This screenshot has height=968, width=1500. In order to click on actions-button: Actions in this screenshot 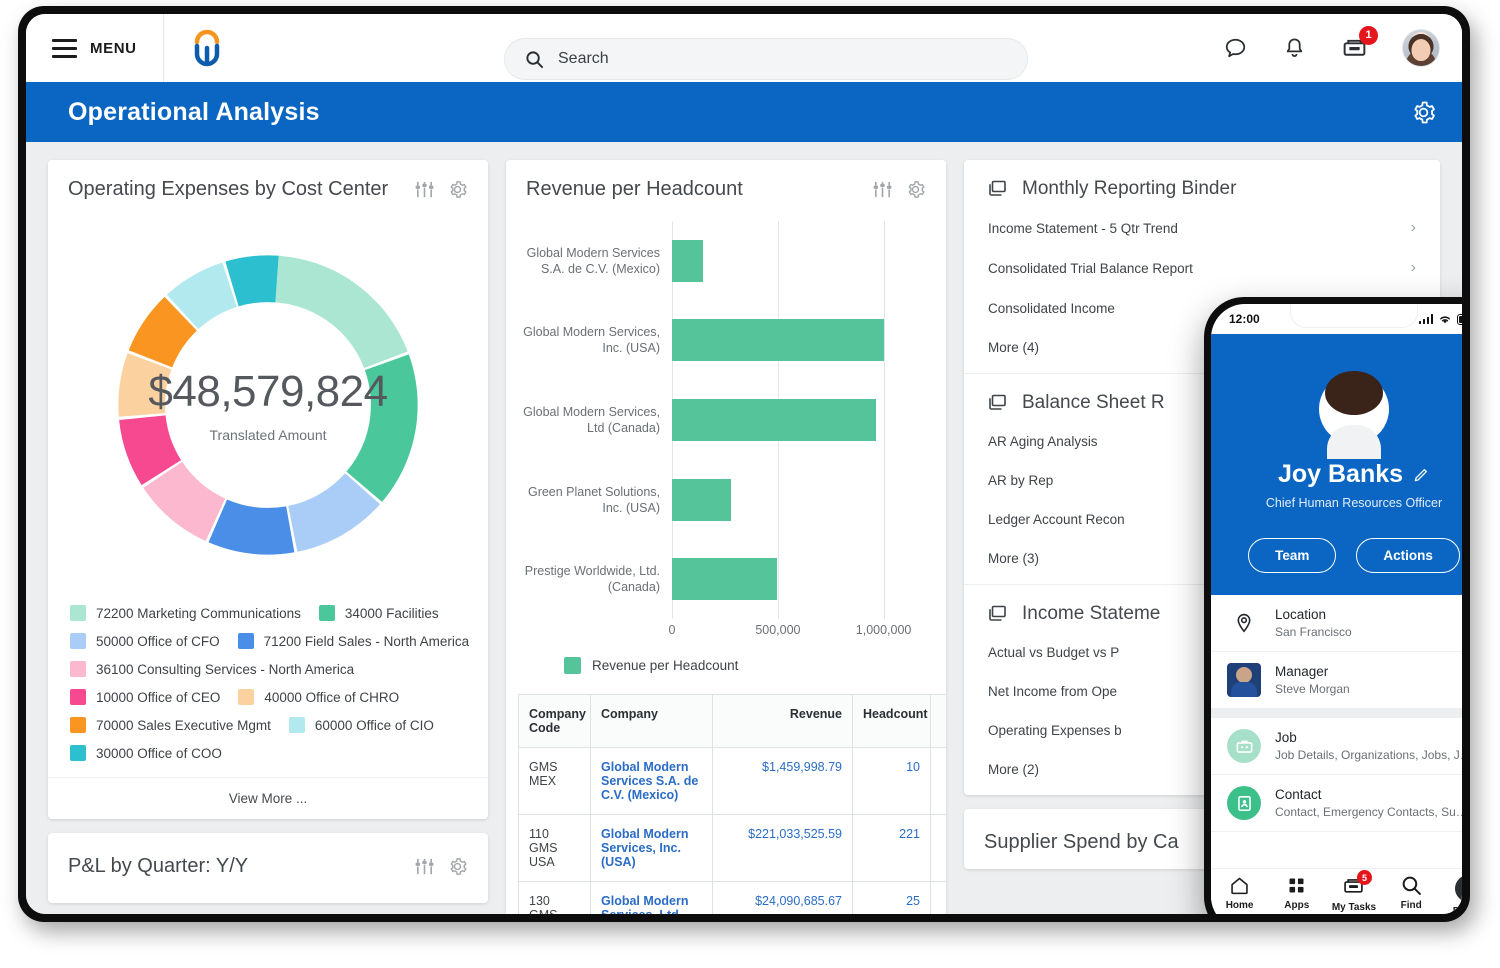, I will do `click(1408, 555)`.